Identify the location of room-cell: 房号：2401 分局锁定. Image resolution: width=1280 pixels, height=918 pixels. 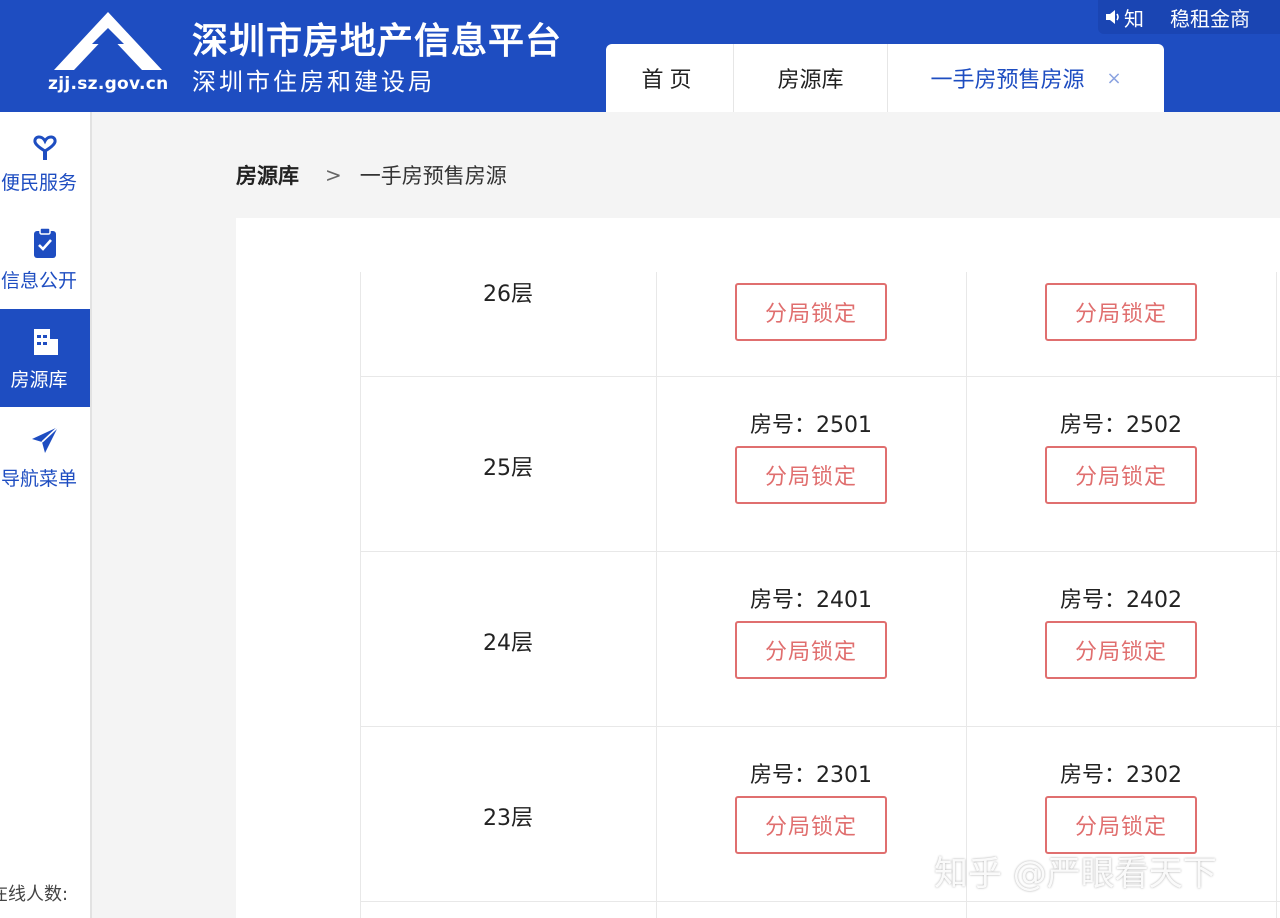
(811, 632).